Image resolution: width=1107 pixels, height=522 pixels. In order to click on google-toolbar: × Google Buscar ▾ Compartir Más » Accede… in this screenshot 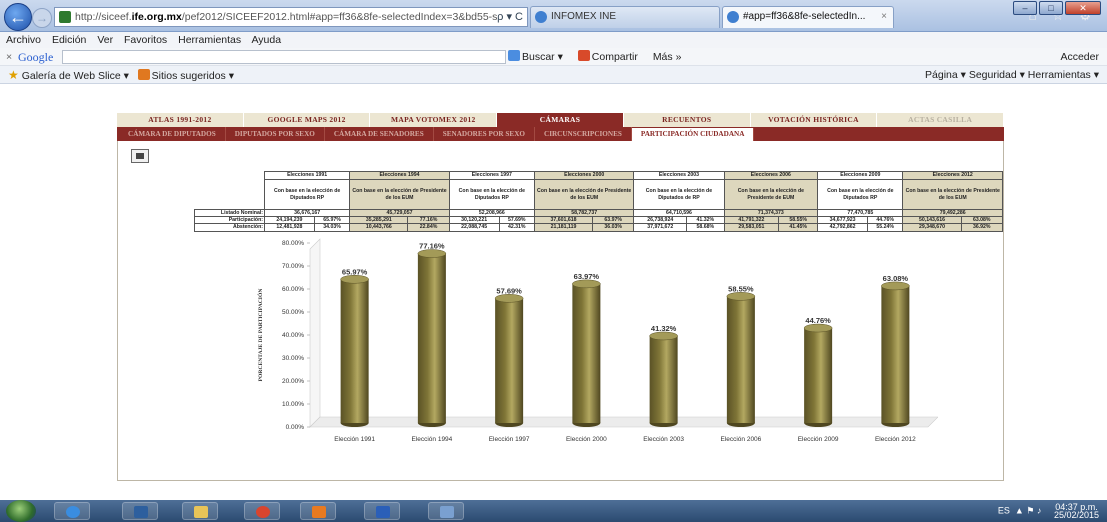, I will do `click(553, 57)`.